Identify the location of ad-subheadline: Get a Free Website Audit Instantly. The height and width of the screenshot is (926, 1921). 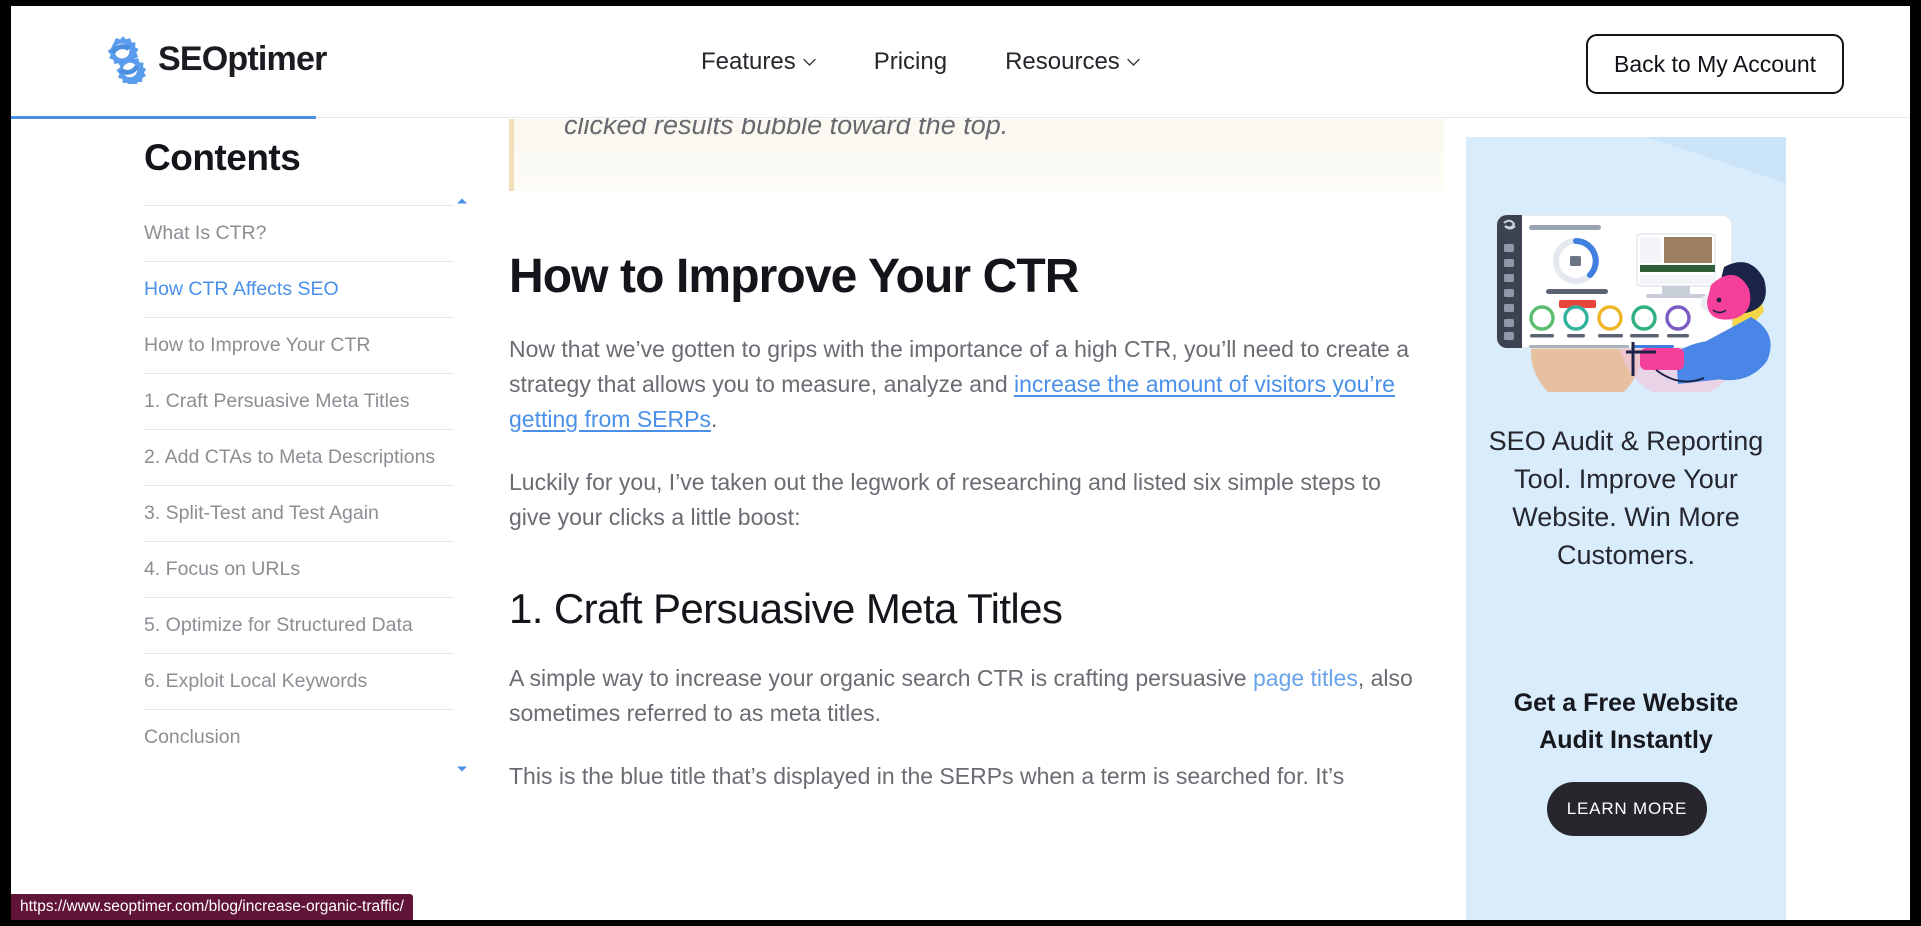
(1626, 721).